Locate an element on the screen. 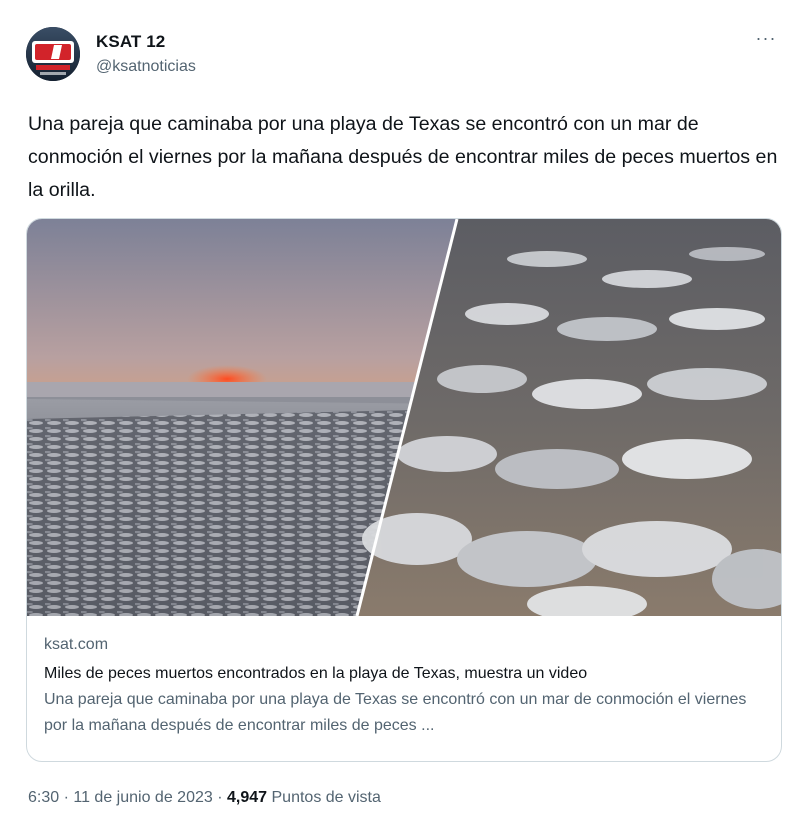 Image resolution: width=800 pixels, height=830 pixels. avatar is located at coordinates (53, 54).